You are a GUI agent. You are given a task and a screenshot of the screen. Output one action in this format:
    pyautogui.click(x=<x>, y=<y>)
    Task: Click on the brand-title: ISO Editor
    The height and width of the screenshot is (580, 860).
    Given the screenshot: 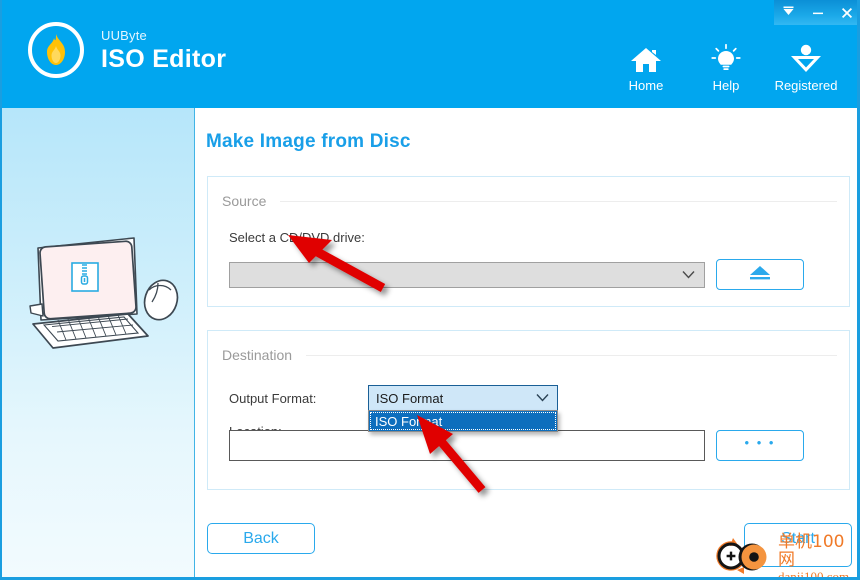 What is the action you would take?
    pyautogui.click(x=164, y=58)
    